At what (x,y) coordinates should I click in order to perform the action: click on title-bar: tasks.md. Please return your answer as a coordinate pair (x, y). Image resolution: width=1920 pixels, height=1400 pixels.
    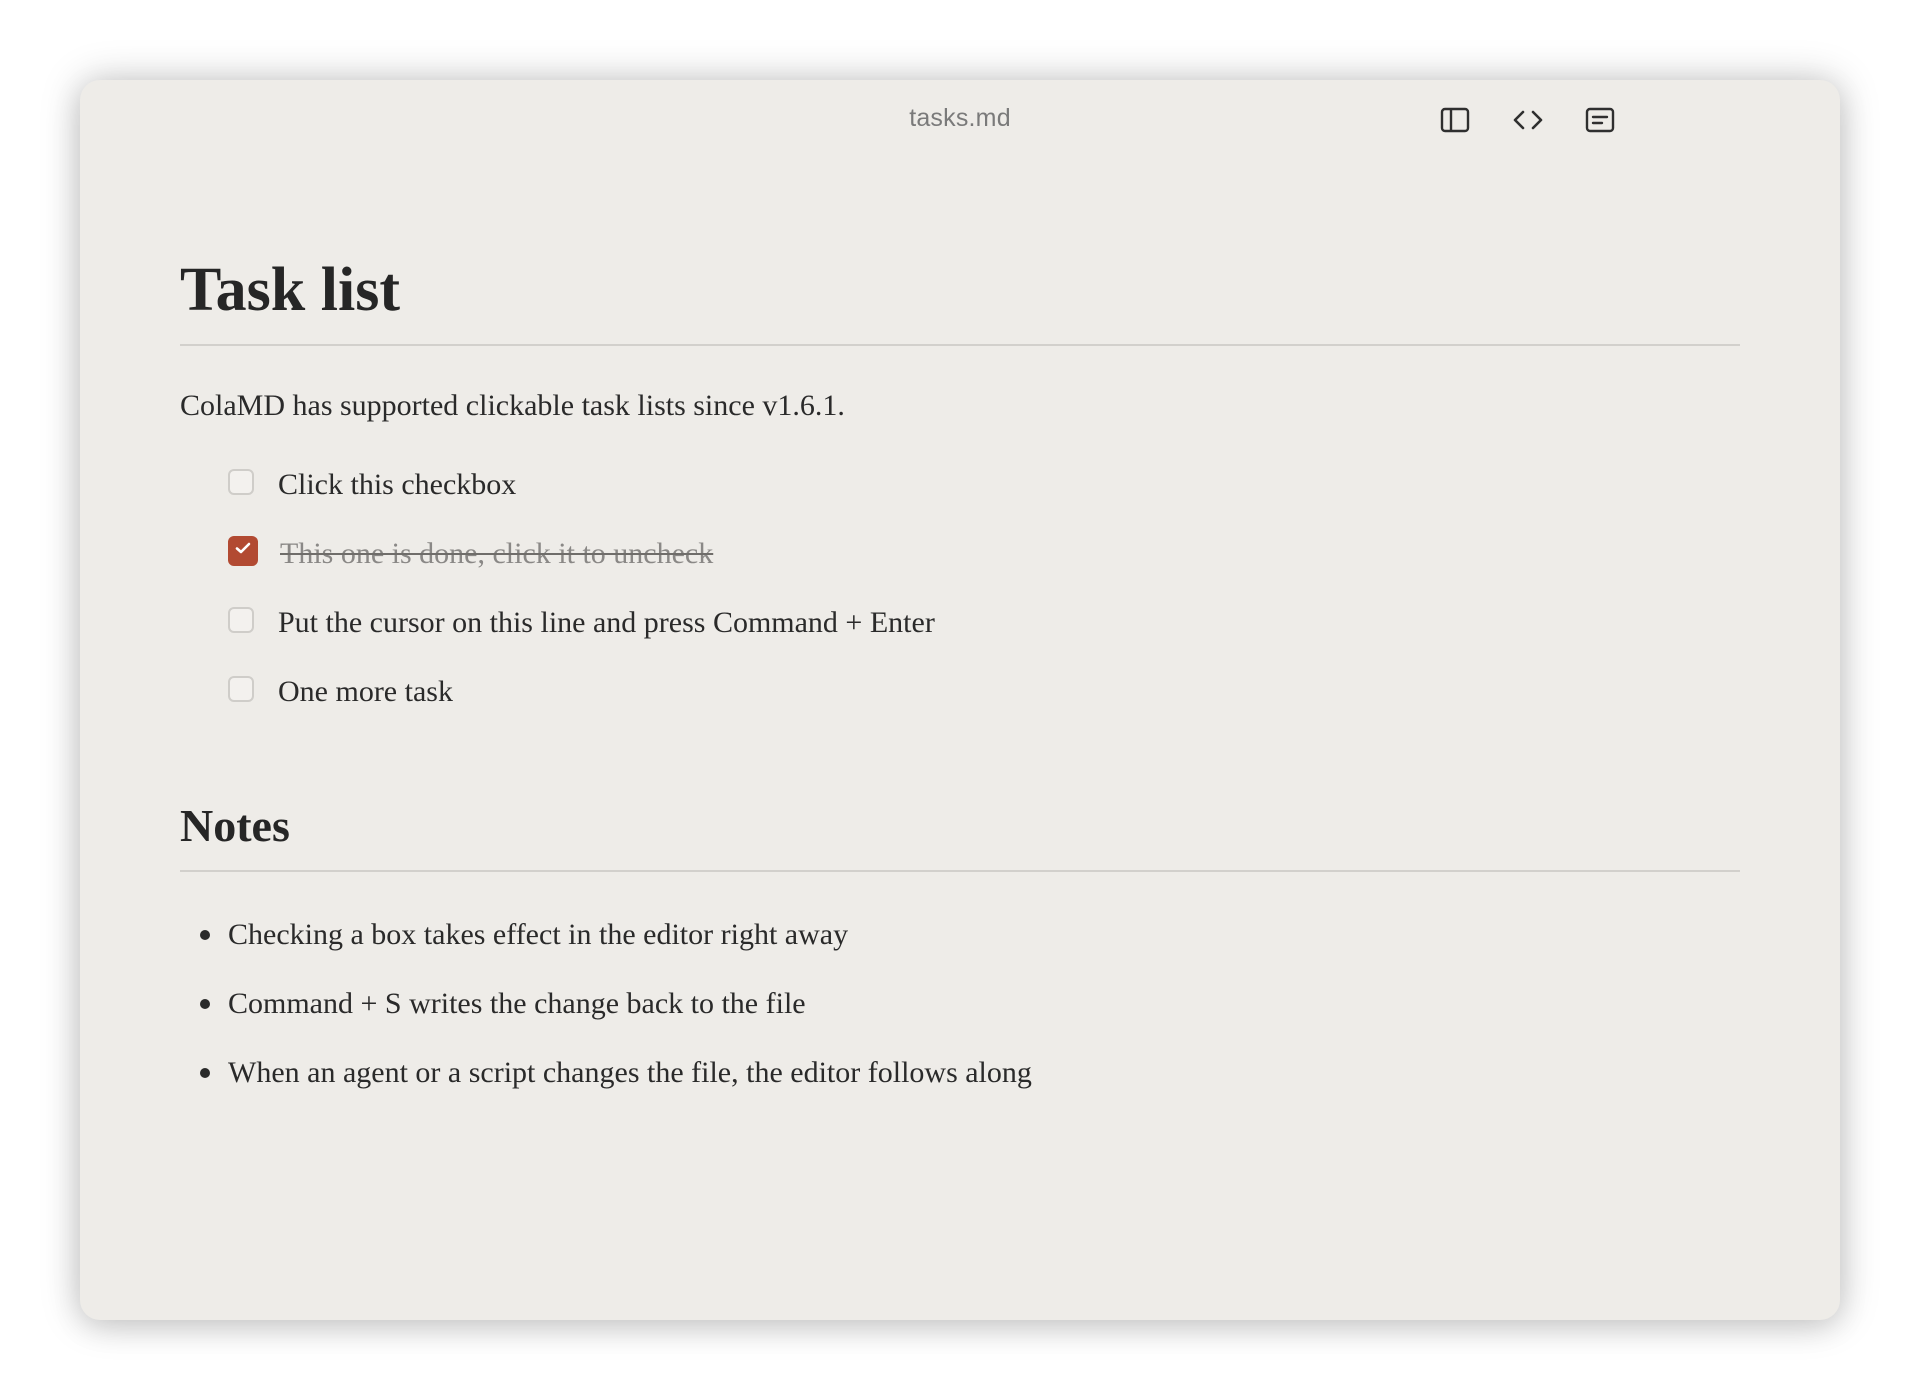
    Looking at the image, I should click on (960, 120).